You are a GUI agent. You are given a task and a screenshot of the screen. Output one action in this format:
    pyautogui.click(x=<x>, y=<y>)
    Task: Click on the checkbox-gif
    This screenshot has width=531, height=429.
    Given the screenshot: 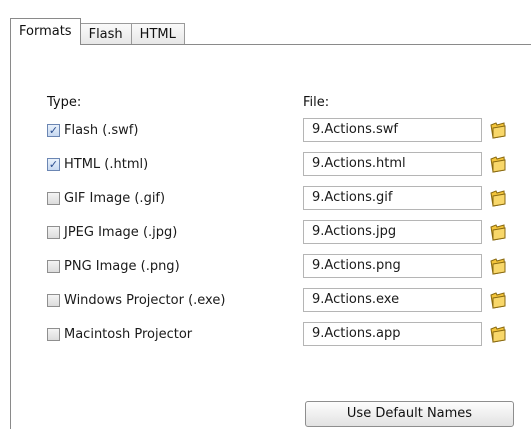 What is the action you would take?
    pyautogui.click(x=53, y=198)
    